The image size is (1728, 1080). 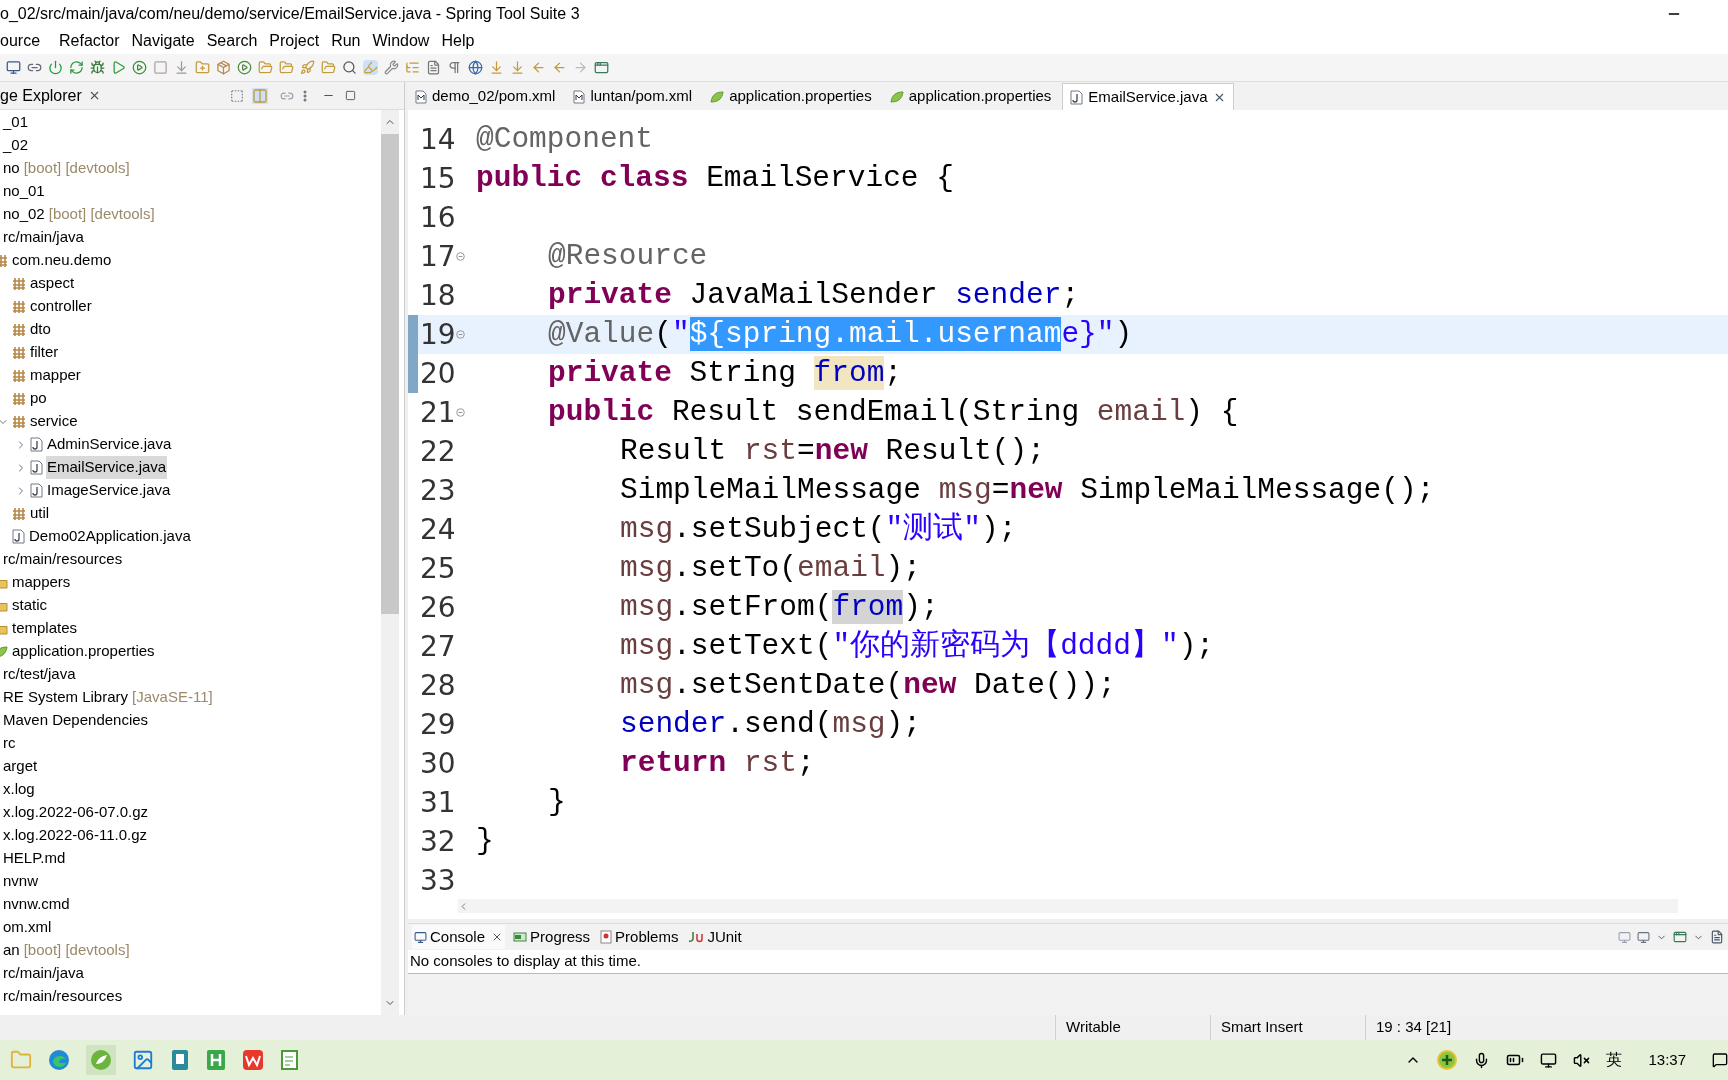 What do you see at coordinates (244, 67) in the screenshot?
I see `launch-icon` at bounding box center [244, 67].